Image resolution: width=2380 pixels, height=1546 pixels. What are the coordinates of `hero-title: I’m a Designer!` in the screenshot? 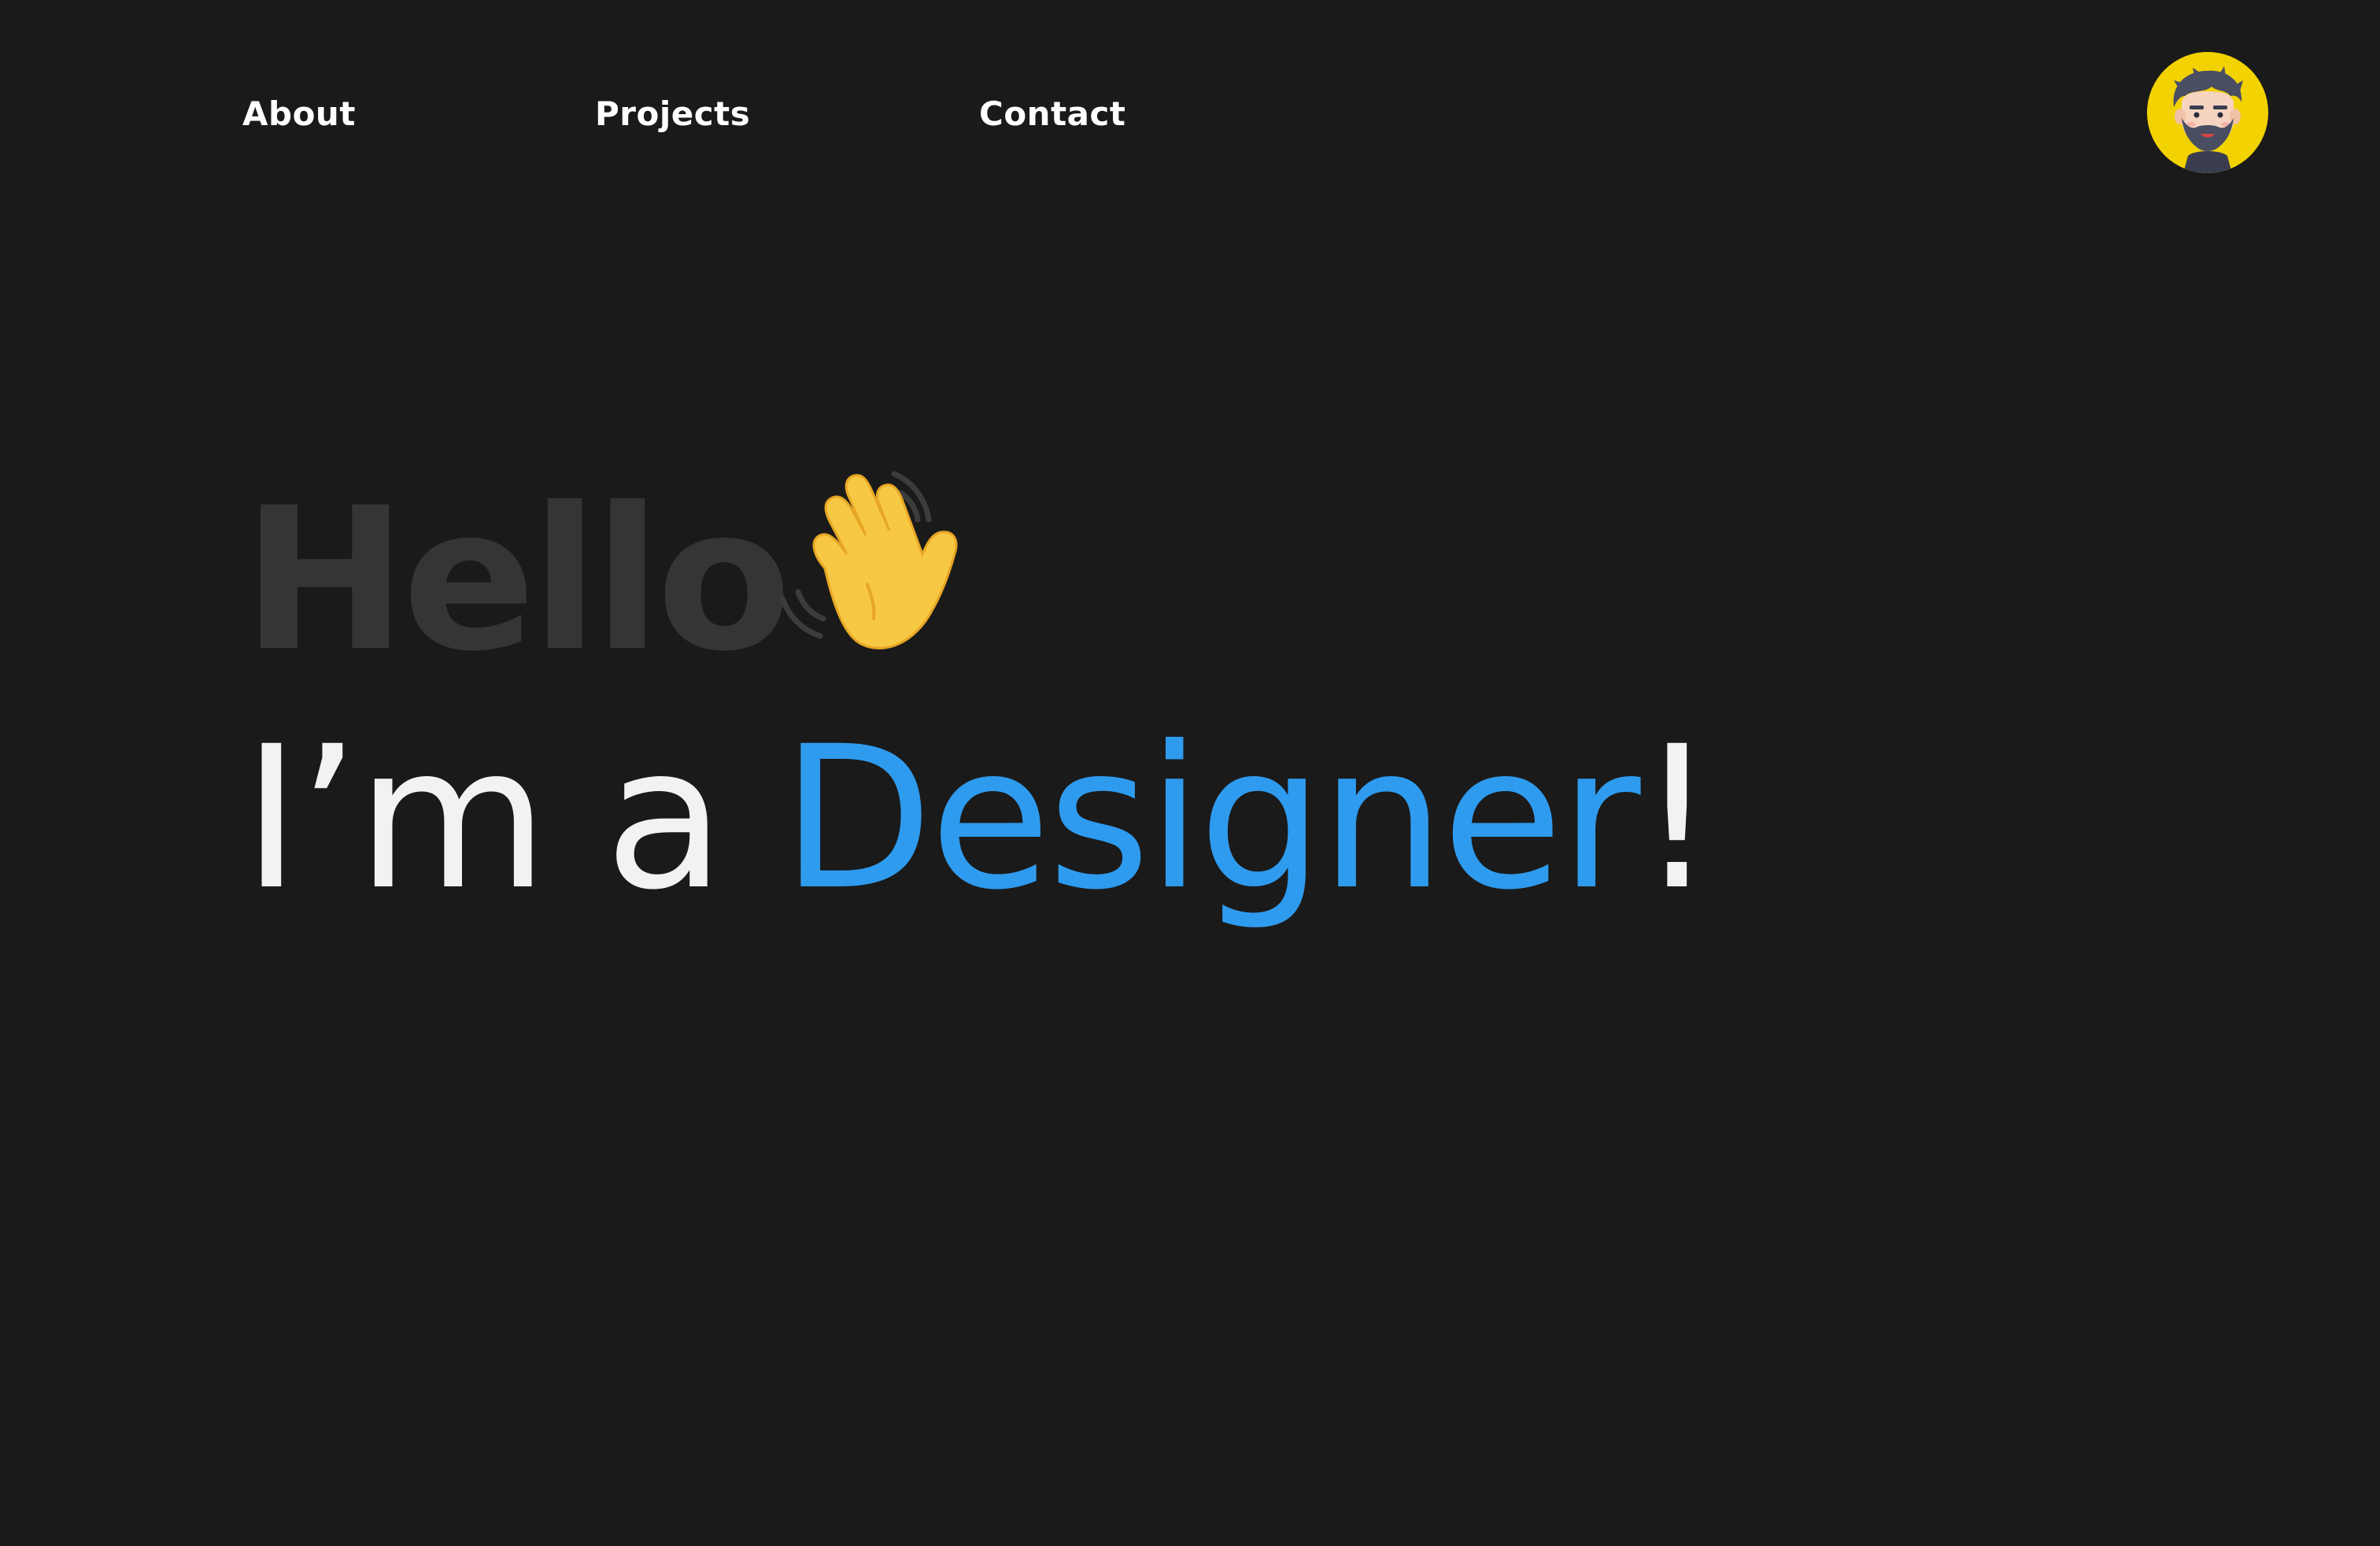 It's located at (979, 819).